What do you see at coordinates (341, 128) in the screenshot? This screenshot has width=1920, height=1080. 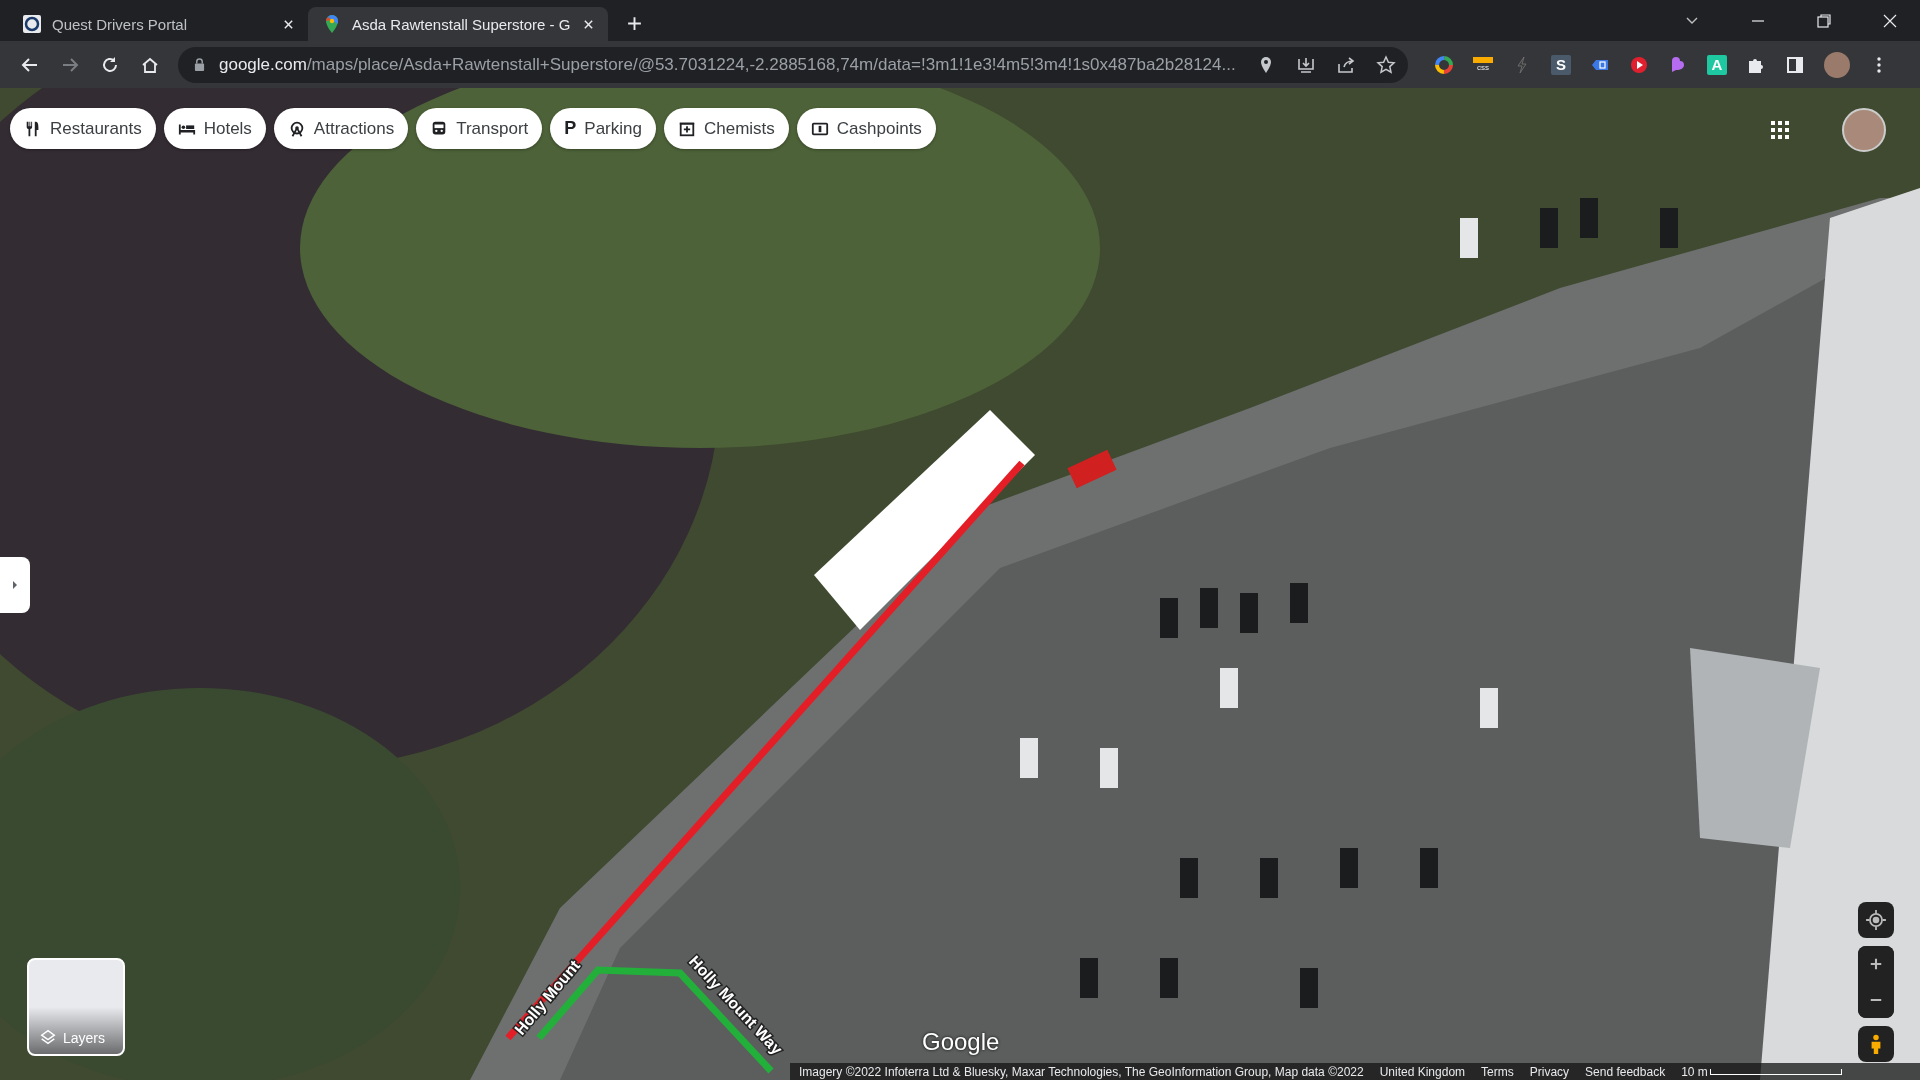 I see `category-chip: Attractions` at bounding box center [341, 128].